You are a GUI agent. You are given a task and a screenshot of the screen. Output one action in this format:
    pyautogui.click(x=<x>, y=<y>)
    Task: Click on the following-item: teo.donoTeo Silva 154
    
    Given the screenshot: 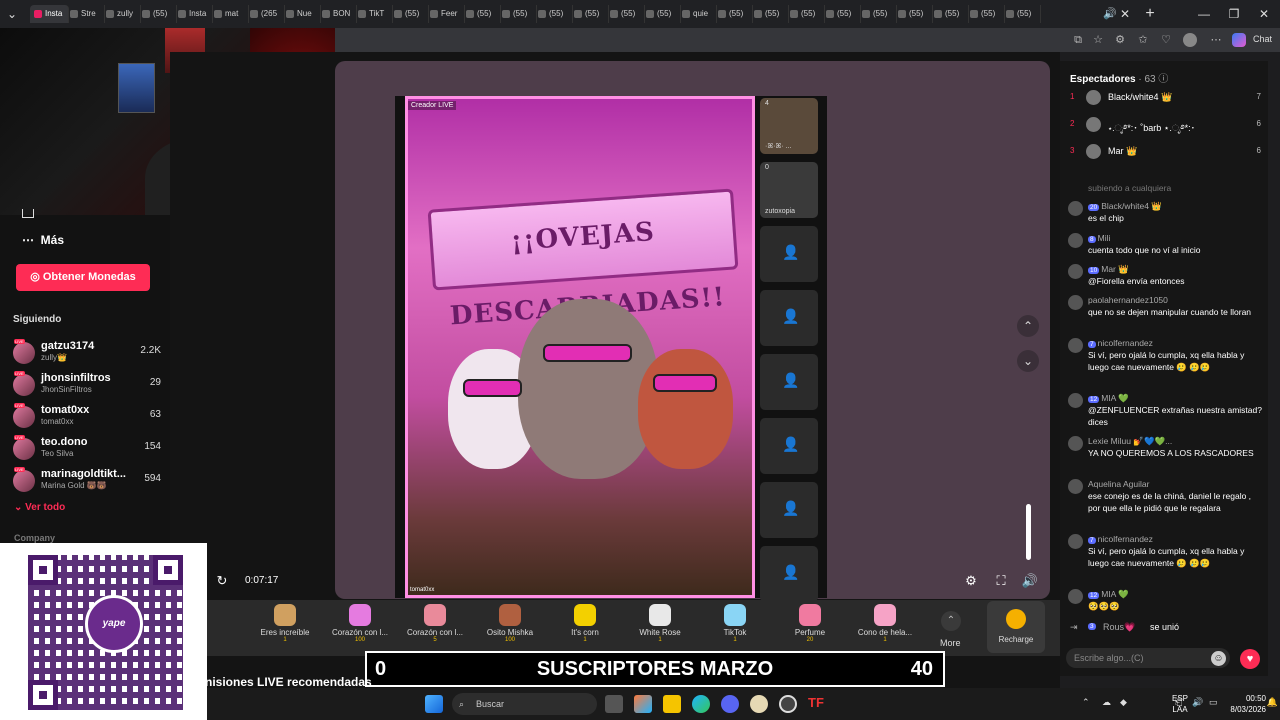 What is the action you would take?
    pyautogui.click(x=88, y=449)
    